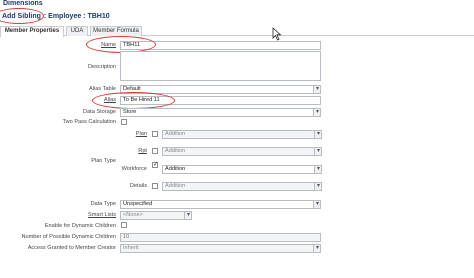  Describe the element at coordinates (155, 151) in the screenshot. I see `rpt-checkbox` at that location.